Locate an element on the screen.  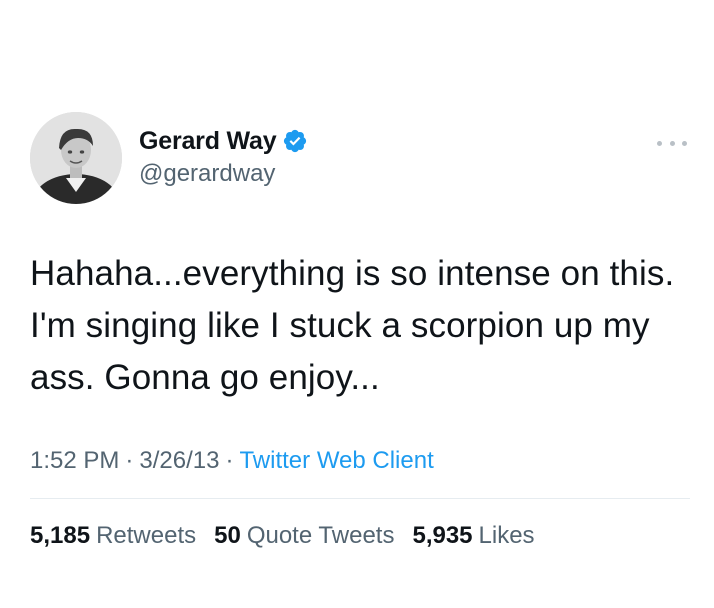
tweet-source-link: Twitter Web Client is located at coordinates (336, 460).